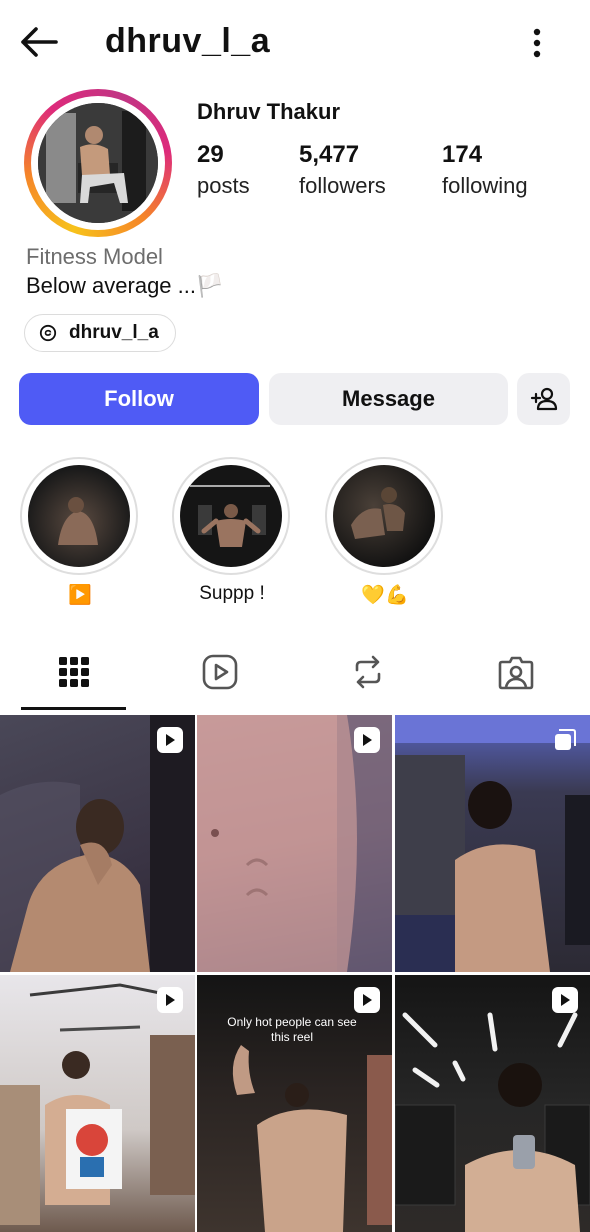 This screenshot has height=1232, width=590. Describe the element at coordinates (342, 170) in the screenshot. I see `stat-followers: 5,477 followers` at that location.